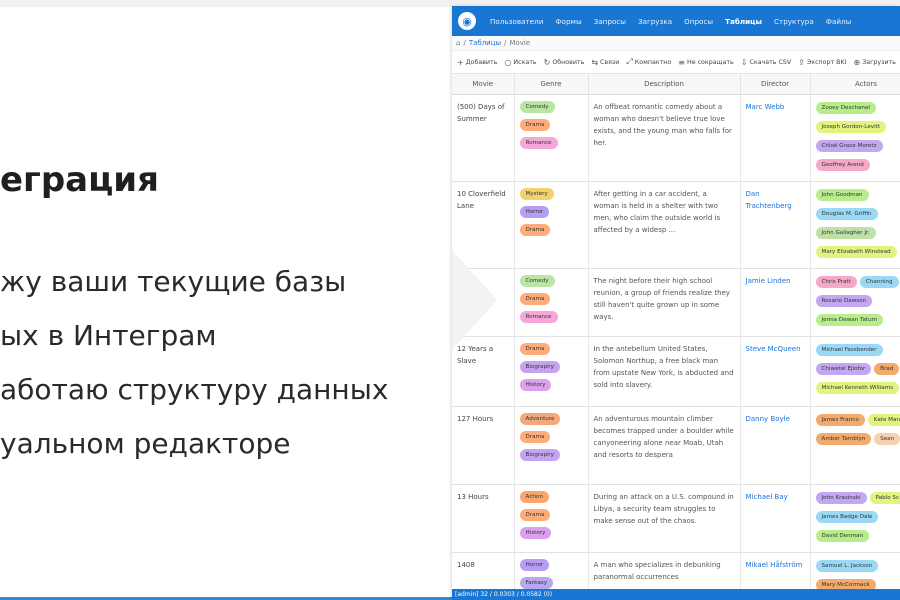  I want to click on home-icon: ⌂, so click(458, 43).